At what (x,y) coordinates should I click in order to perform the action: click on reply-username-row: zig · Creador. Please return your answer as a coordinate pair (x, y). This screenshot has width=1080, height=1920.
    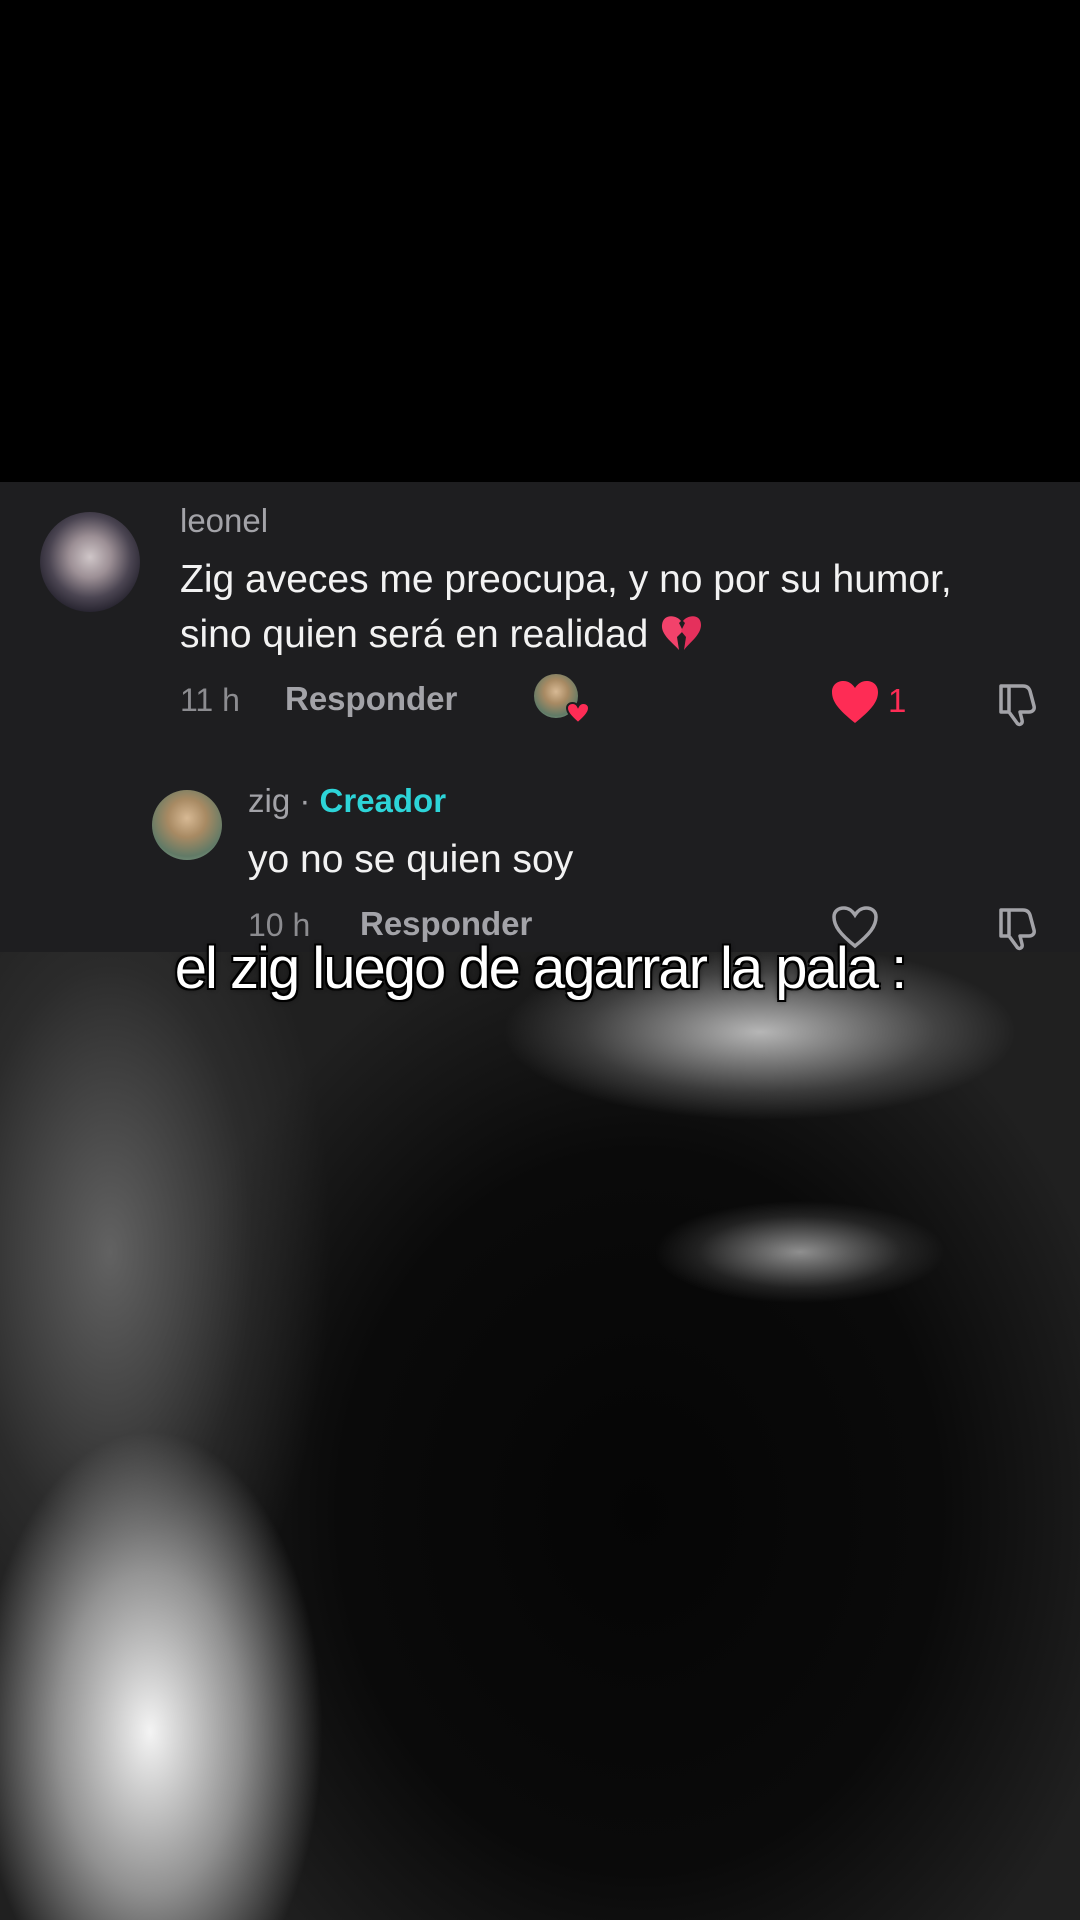
    Looking at the image, I should click on (347, 801).